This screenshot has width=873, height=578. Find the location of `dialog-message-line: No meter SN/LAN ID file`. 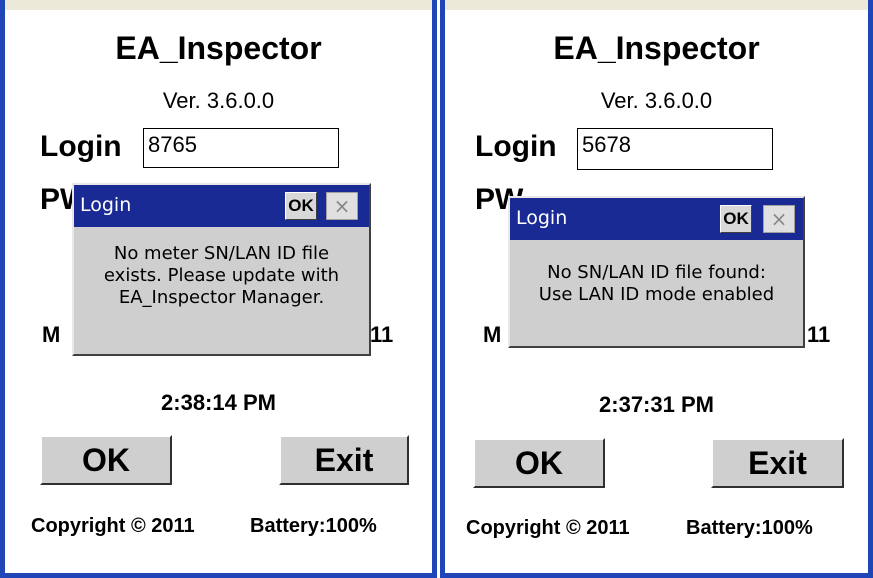

dialog-message-line: No meter SN/LAN ID file is located at coordinates (221, 253).